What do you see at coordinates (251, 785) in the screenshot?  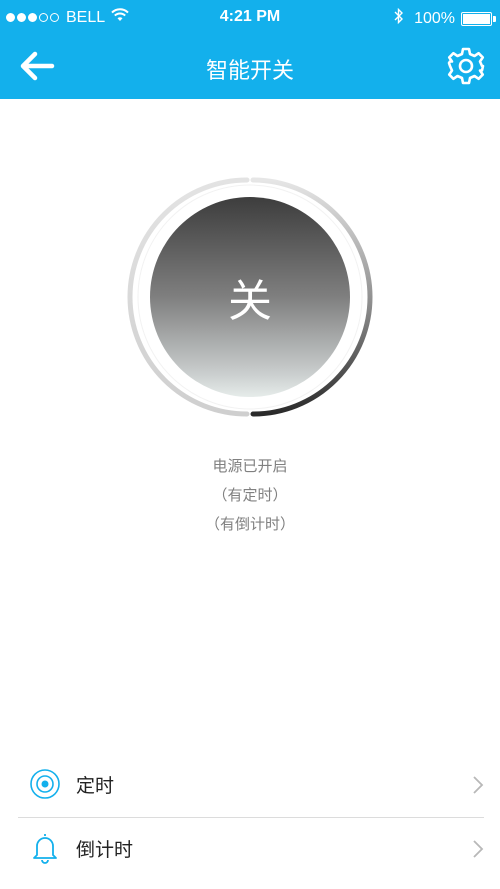 I see `menu-item-timer: 定时` at bounding box center [251, 785].